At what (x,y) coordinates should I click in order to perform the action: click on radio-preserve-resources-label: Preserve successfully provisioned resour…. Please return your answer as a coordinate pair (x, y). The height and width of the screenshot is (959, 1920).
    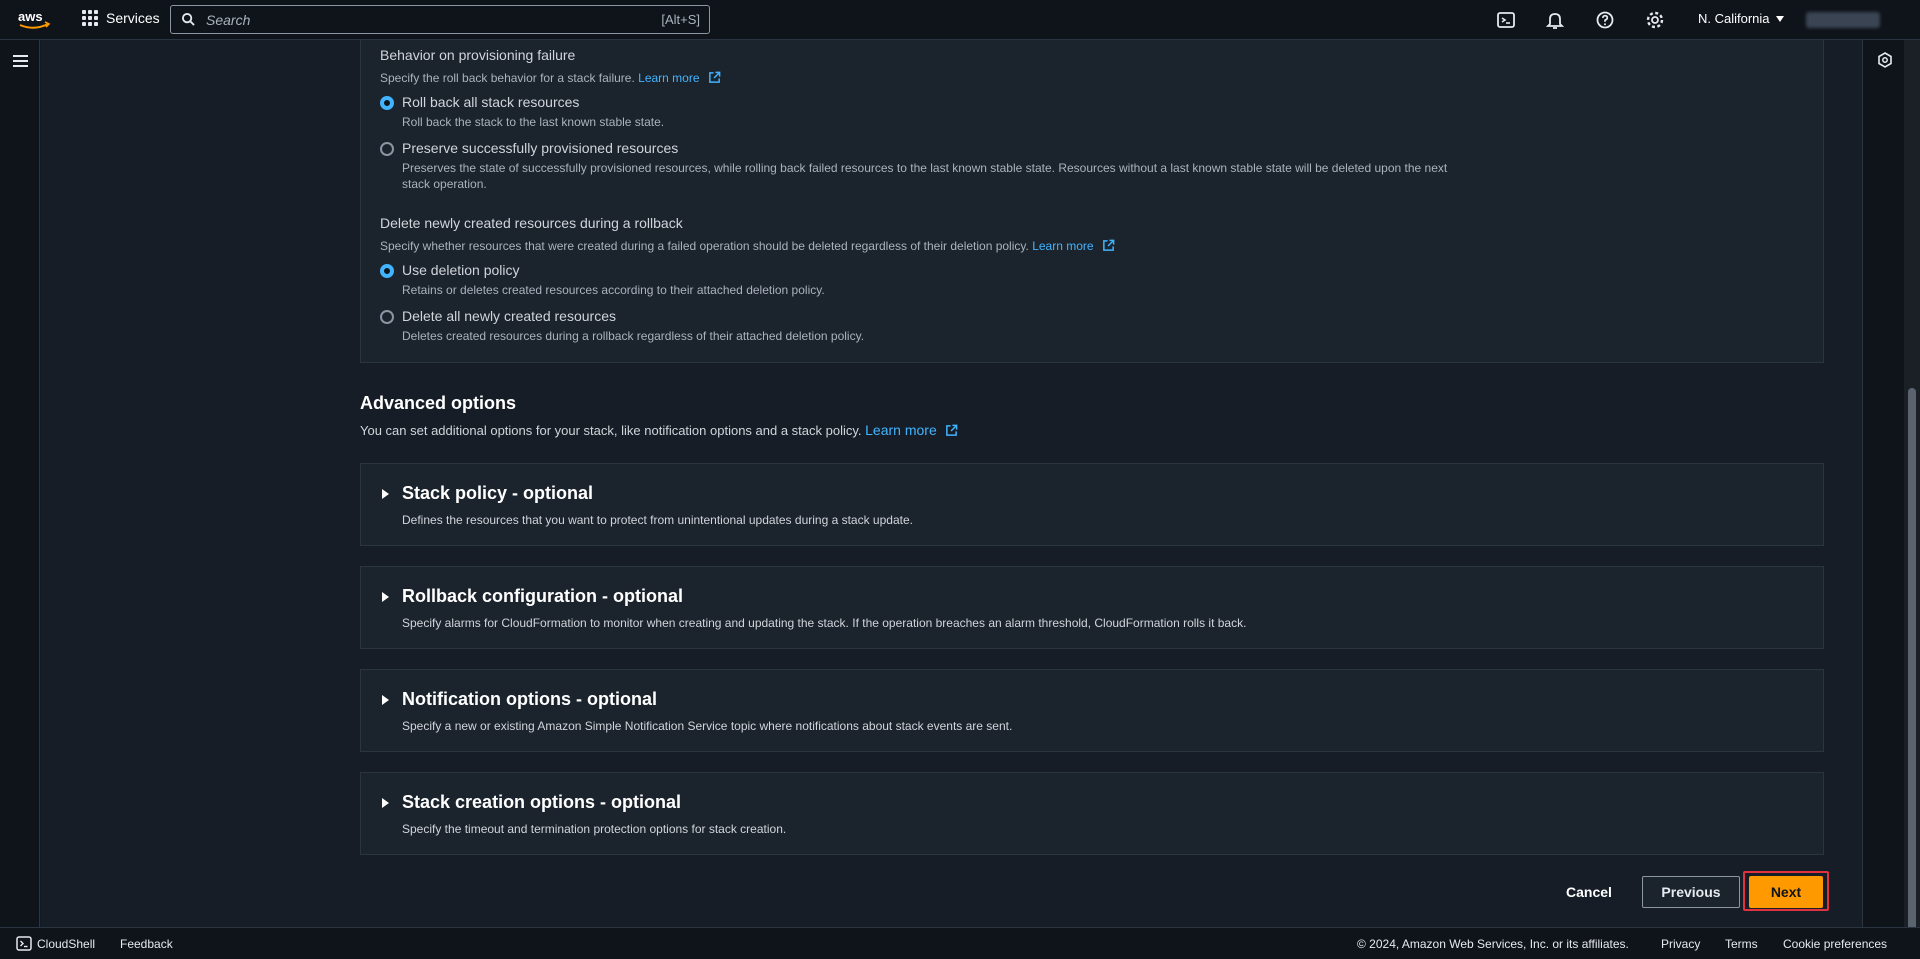
    Looking at the image, I should click on (540, 148).